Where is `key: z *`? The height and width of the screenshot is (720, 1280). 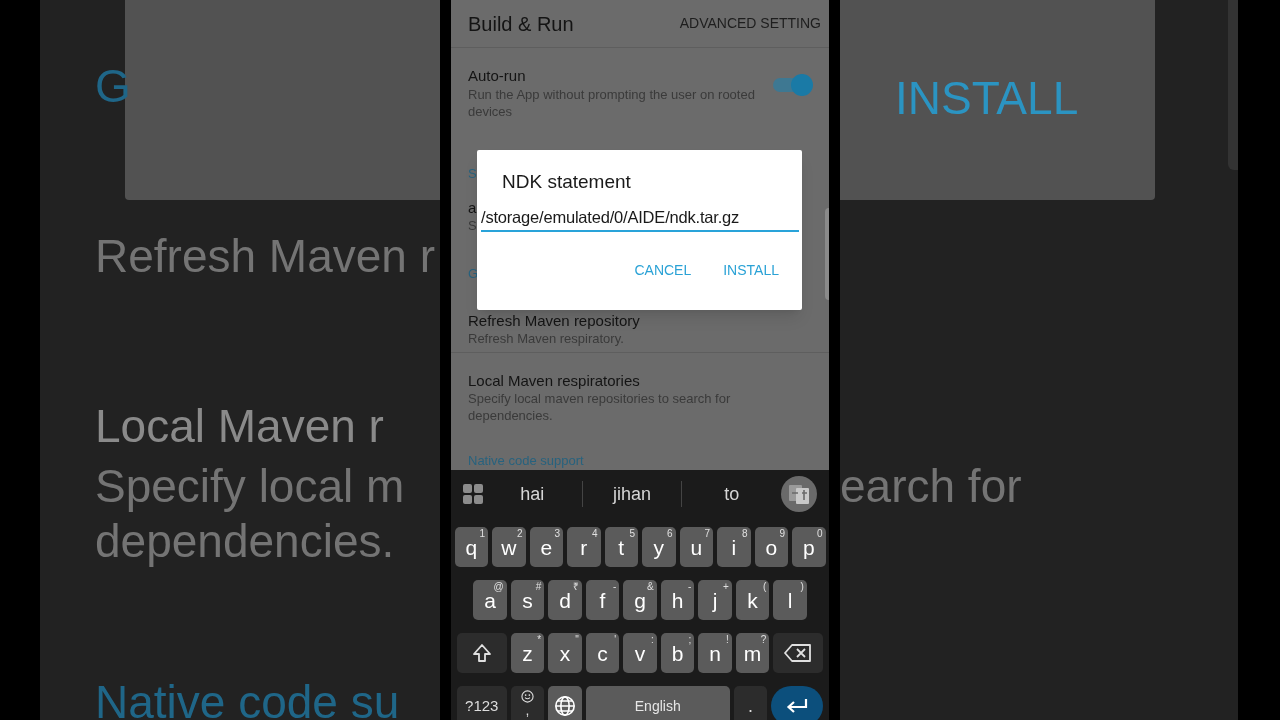 key: z * is located at coordinates (527, 653).